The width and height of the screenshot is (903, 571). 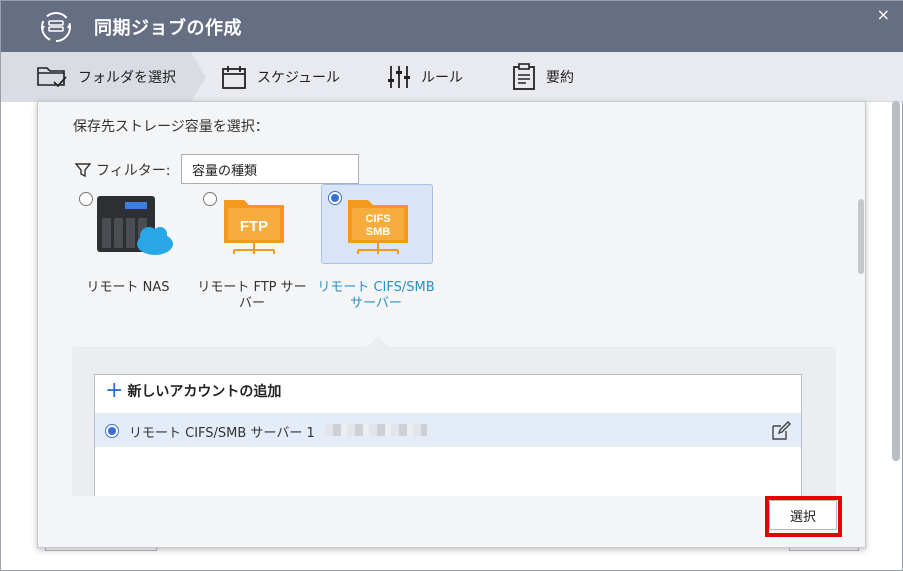 What do you see at coordinates (896, 281) in the screenshot?
I see `window-scrollbar` at bounding box center [896, 281].